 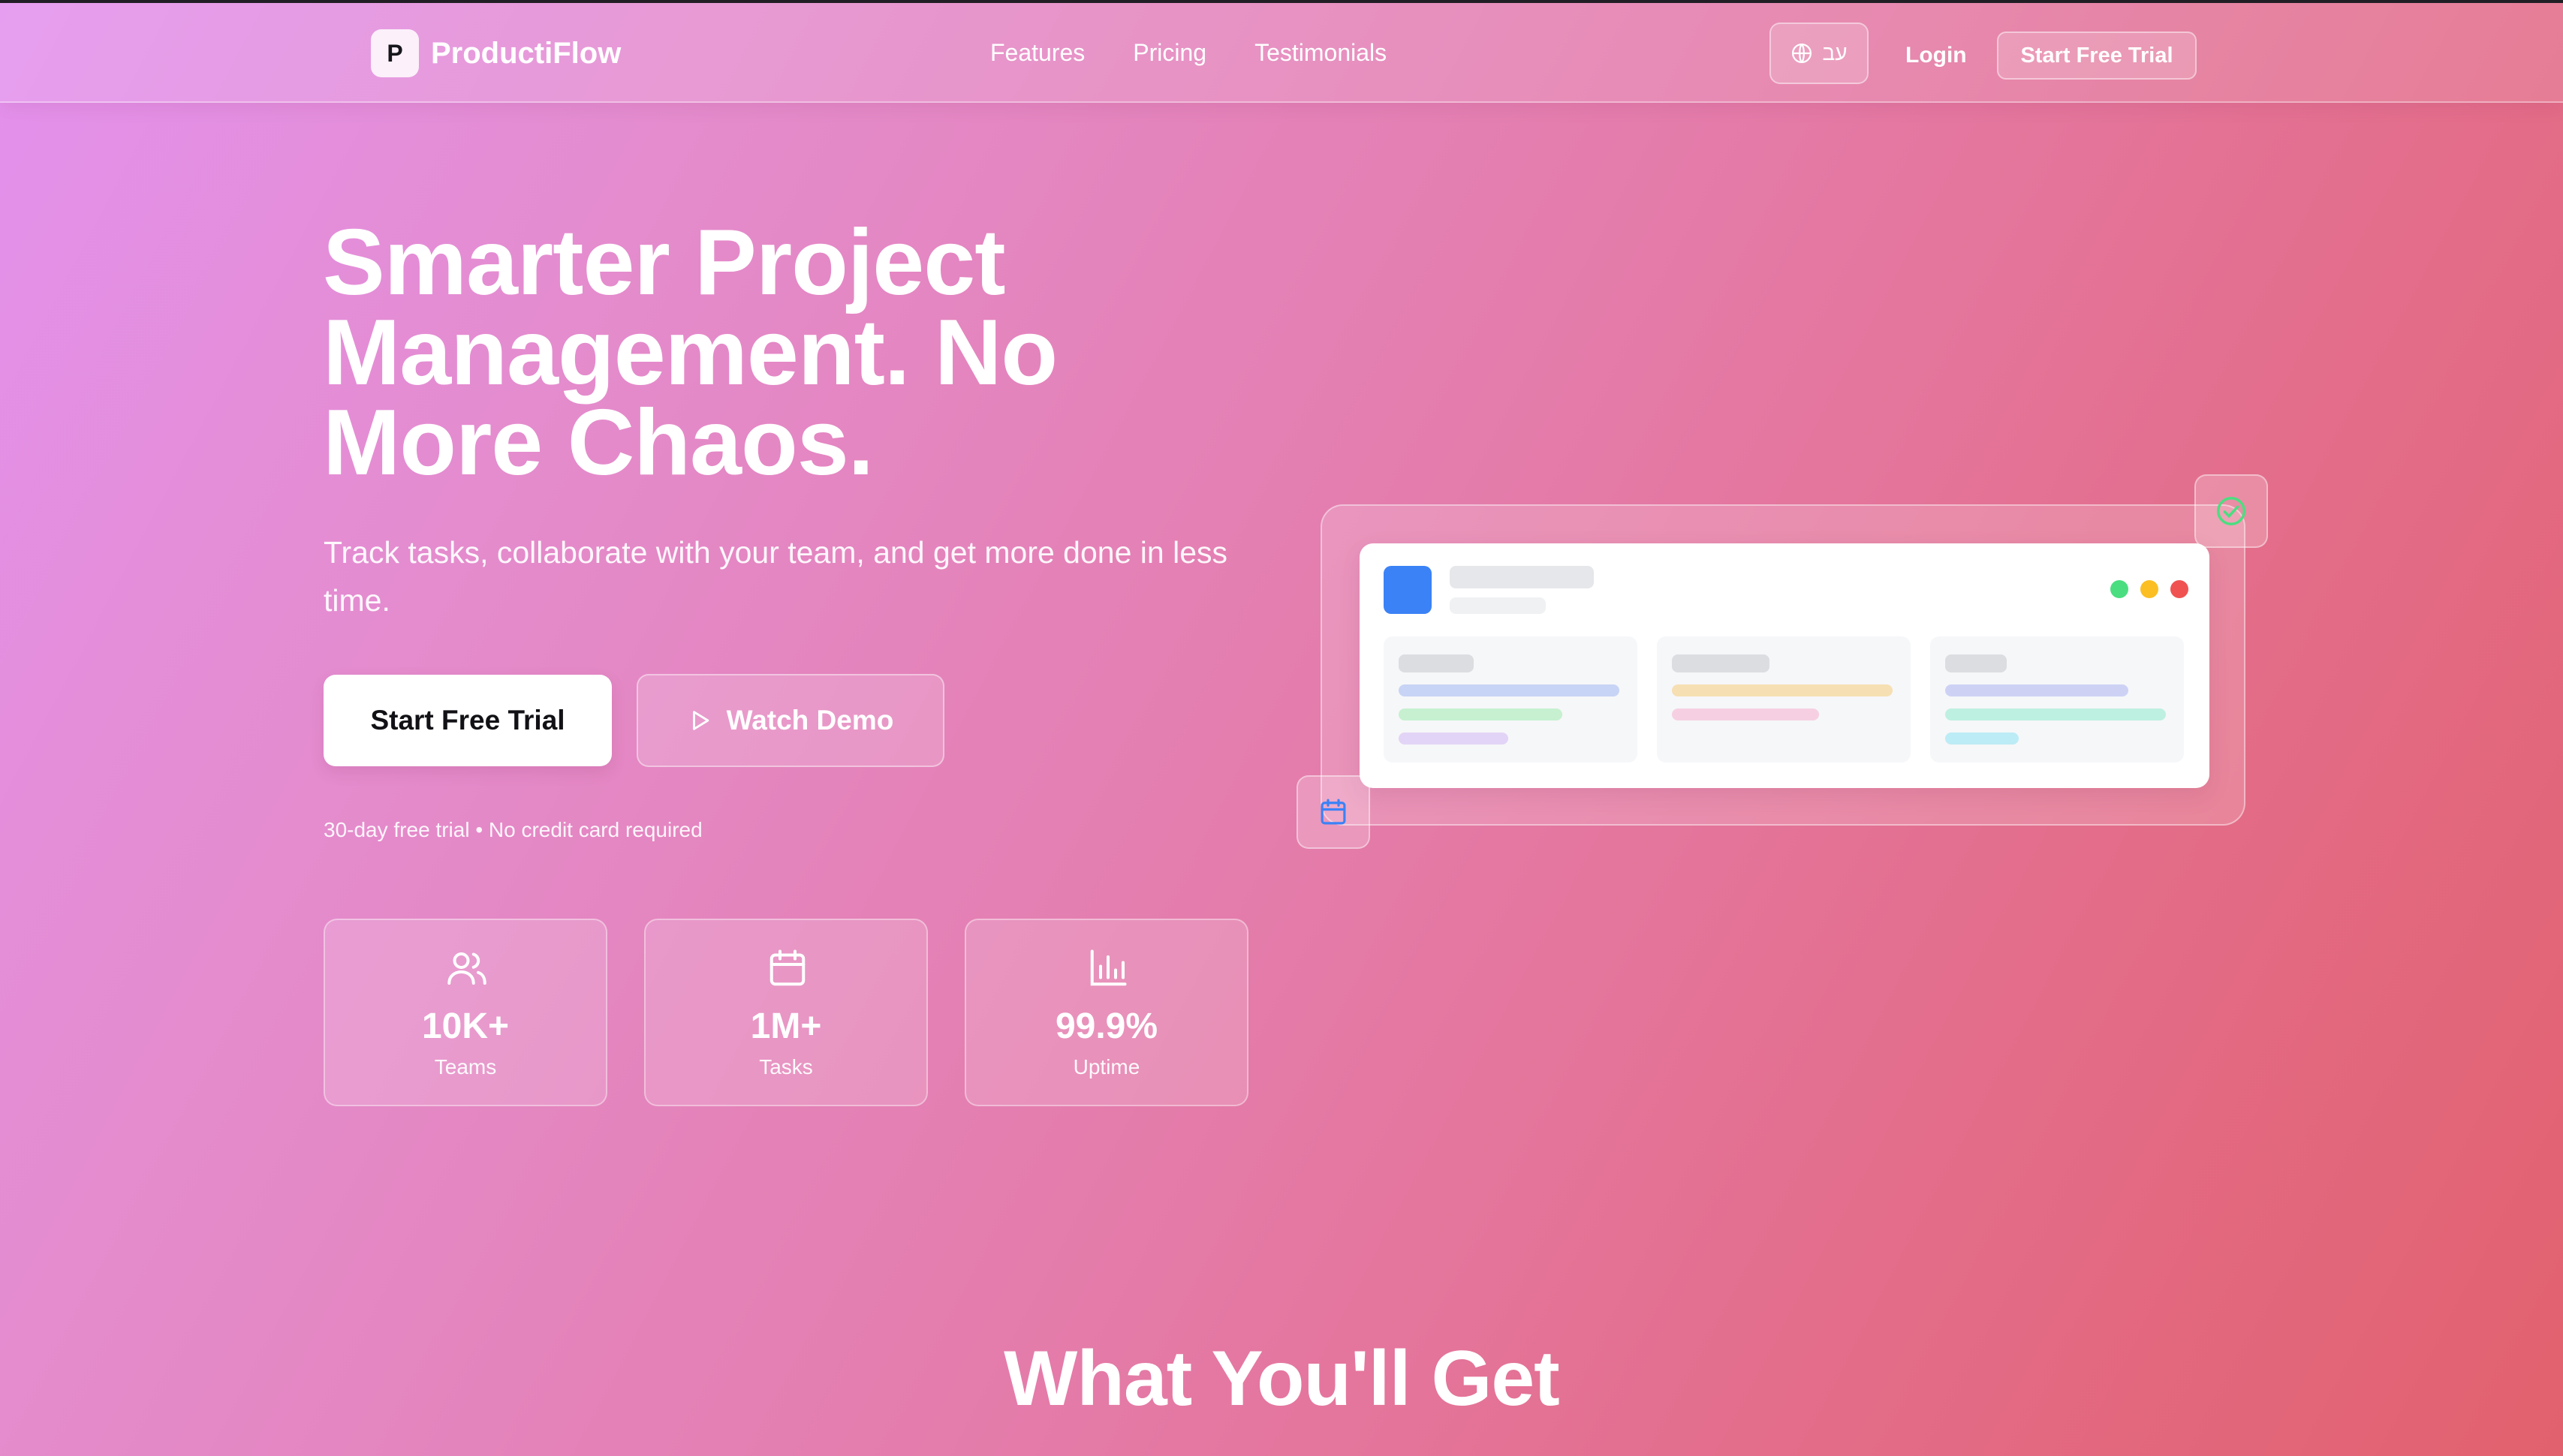 What do you see at coordinates (465, 1026) in the screenshot?
I see `stat-value: 10K+` at bounding box center [465, 1026].